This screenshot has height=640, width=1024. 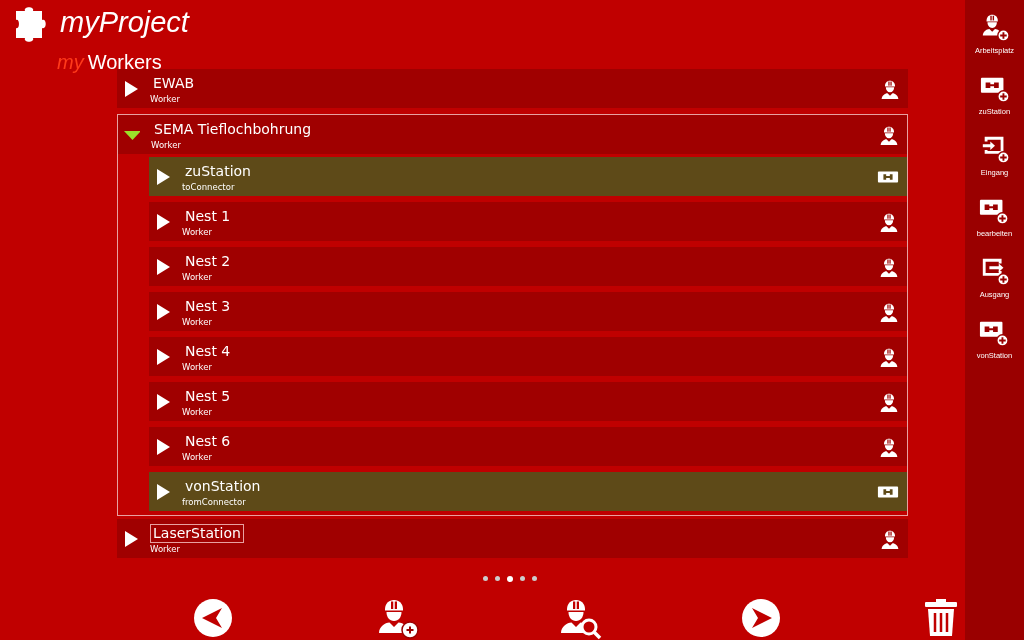 I want to click on item-name: Nest 4, so click(x=208, y=351).